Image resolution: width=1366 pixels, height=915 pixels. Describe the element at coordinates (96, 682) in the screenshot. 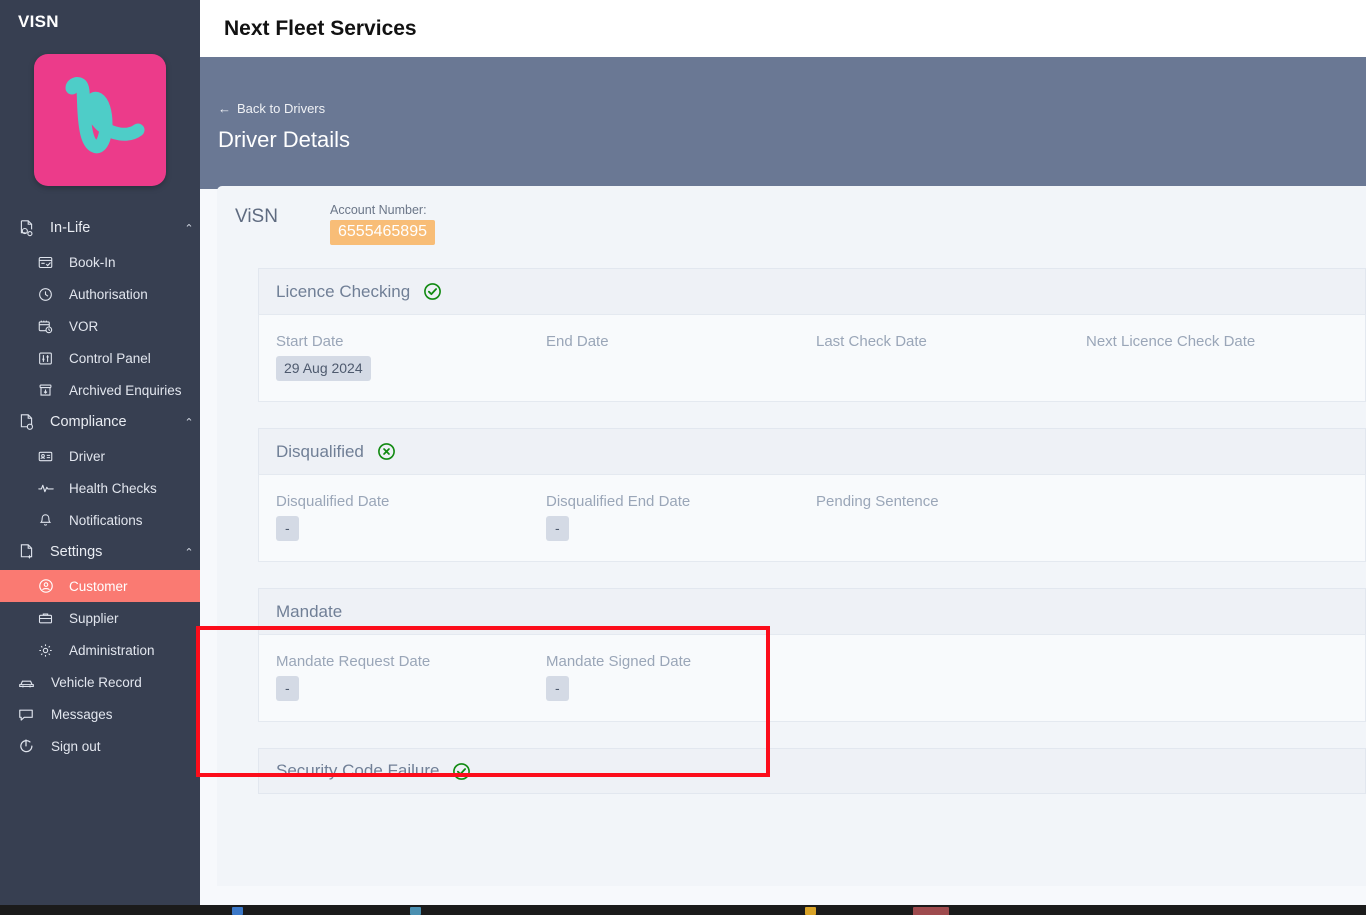

I see `sidebar-item-label: Vehicle Record` at that location.